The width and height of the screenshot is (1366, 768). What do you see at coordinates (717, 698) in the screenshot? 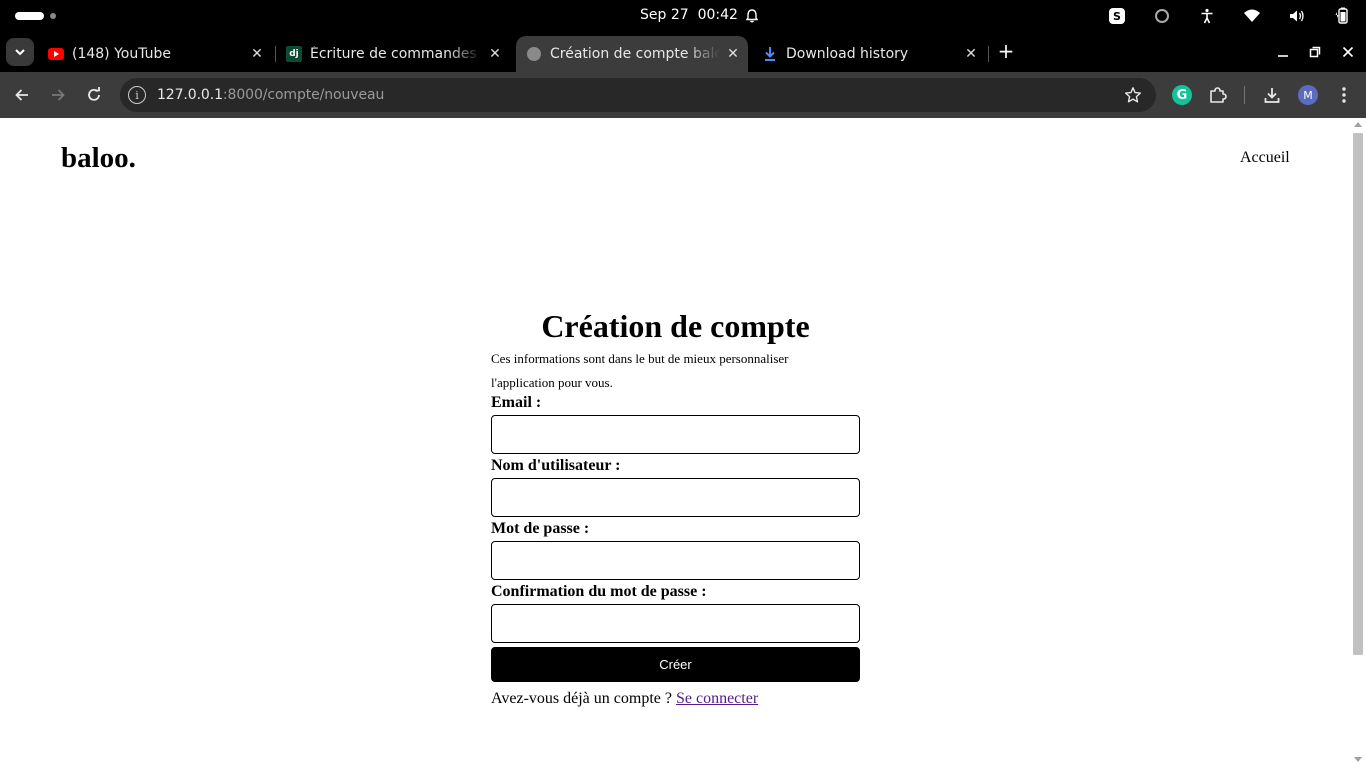
I see `login-link: Se connecter` at bounding box center [717, 698].